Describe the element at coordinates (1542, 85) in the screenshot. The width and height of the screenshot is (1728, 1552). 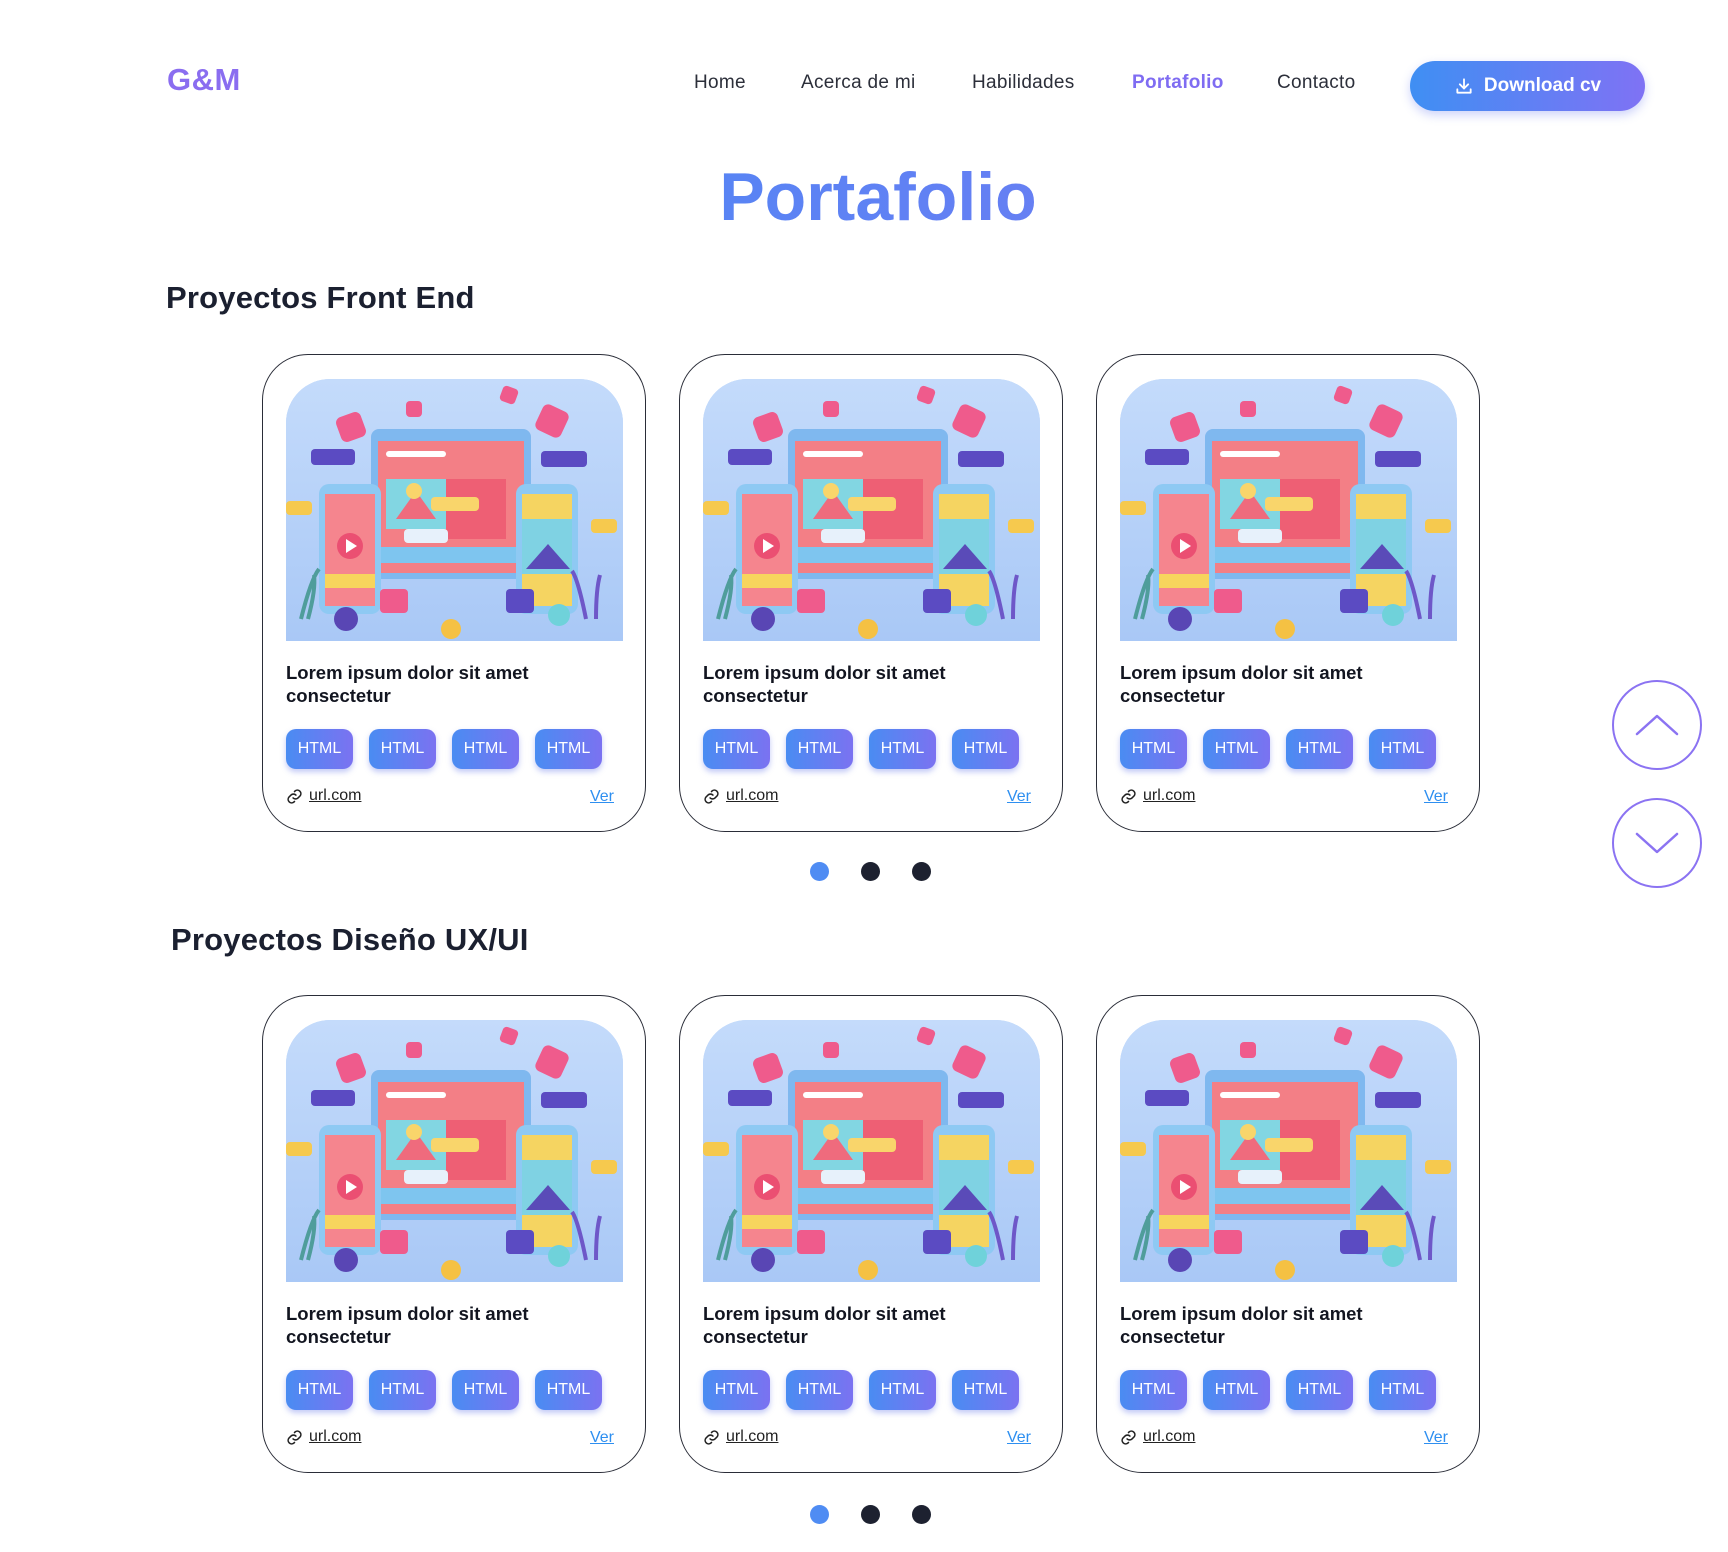
I see `download-cv-label: Download cv` at that location.